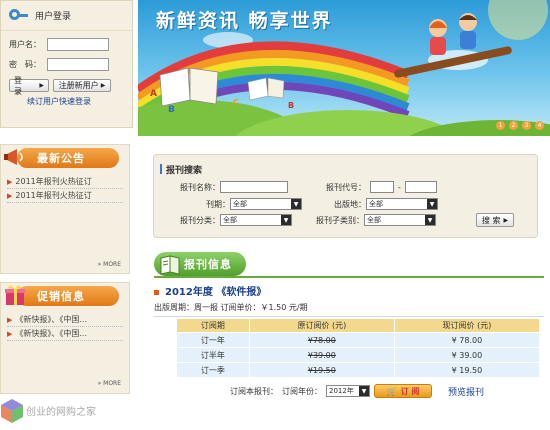  Describe the element at coordinates (180, 169) in the screenshot. I see `search-title: 报刊搜索` at that location.